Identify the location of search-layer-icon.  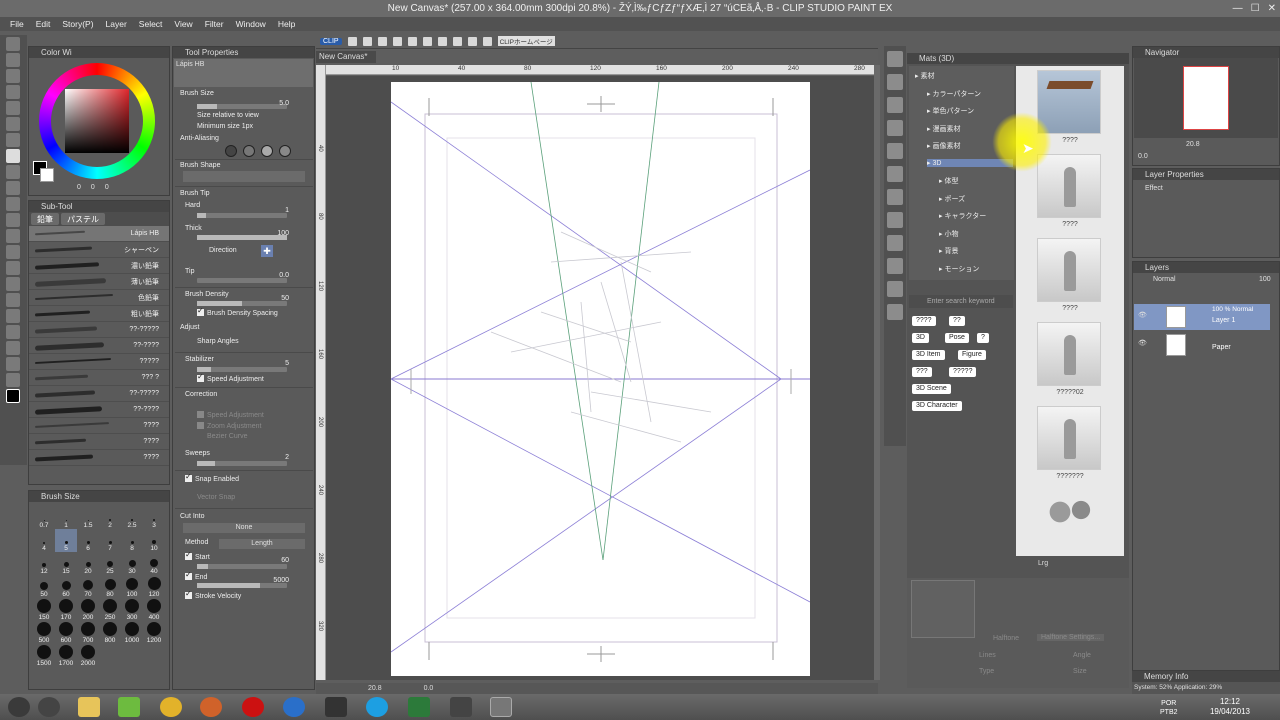
(895, 197).